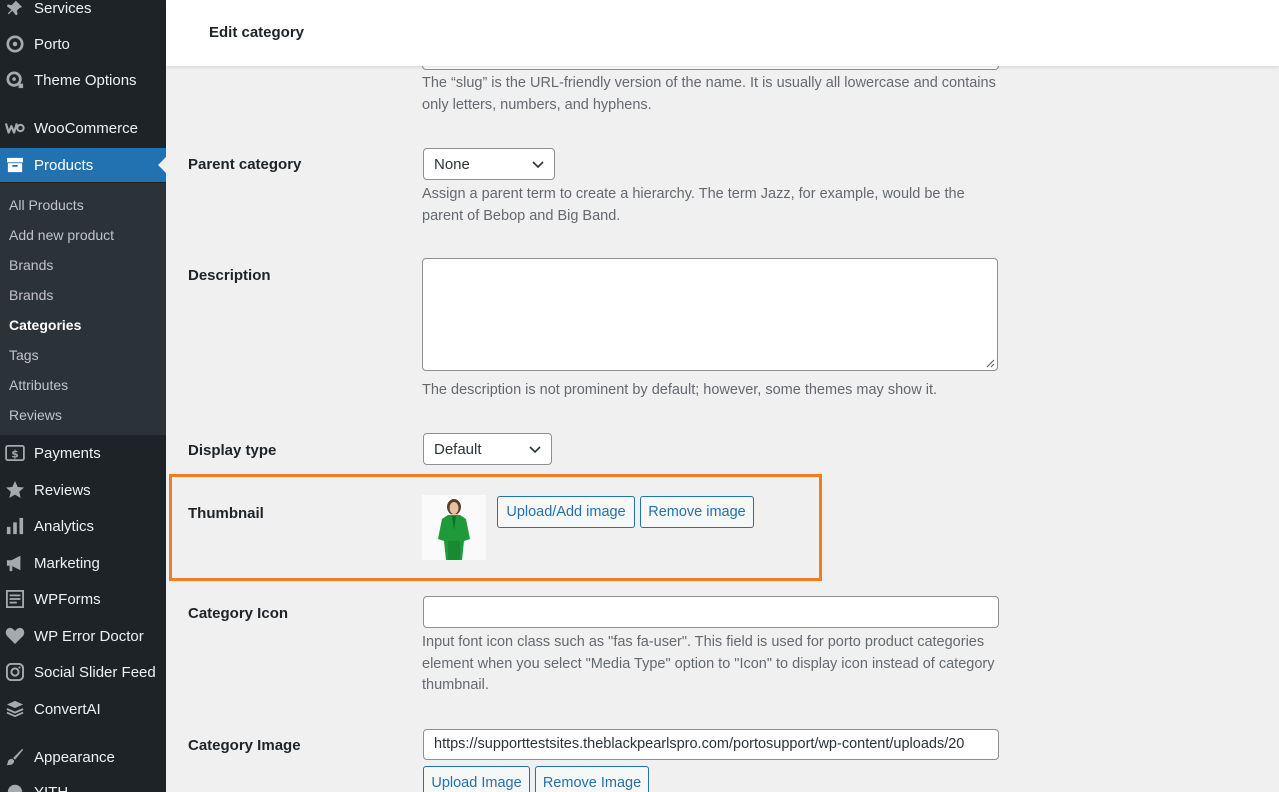 The height and width of the screenshot is (792, 1279). What do you see at coordinates (15, 9) in the screenshot?
I see `pushpin-icon` at bounding box center [15, 9].